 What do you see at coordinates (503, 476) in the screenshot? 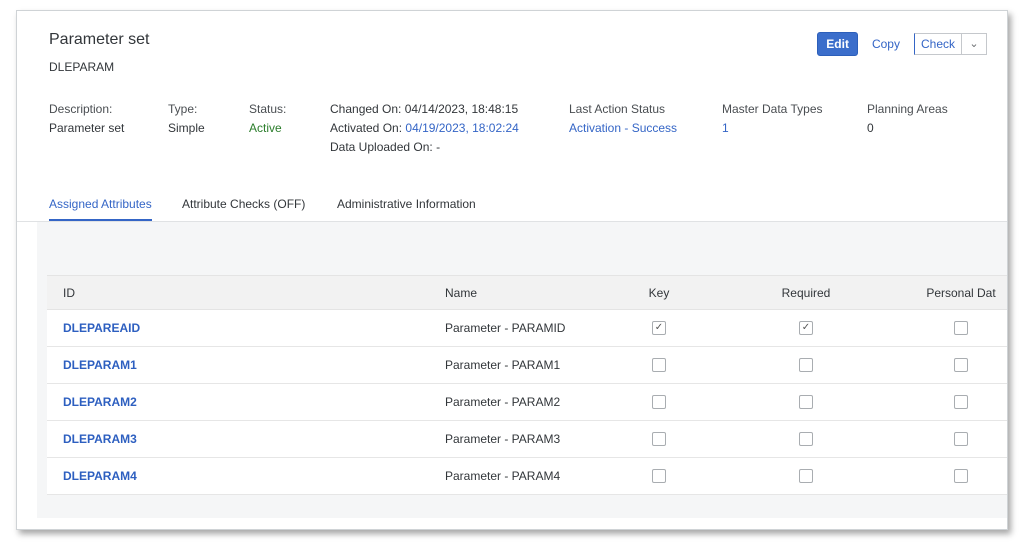
I see `attribute-name: Parameter - PARAM4` at bounding box center [503, 476].